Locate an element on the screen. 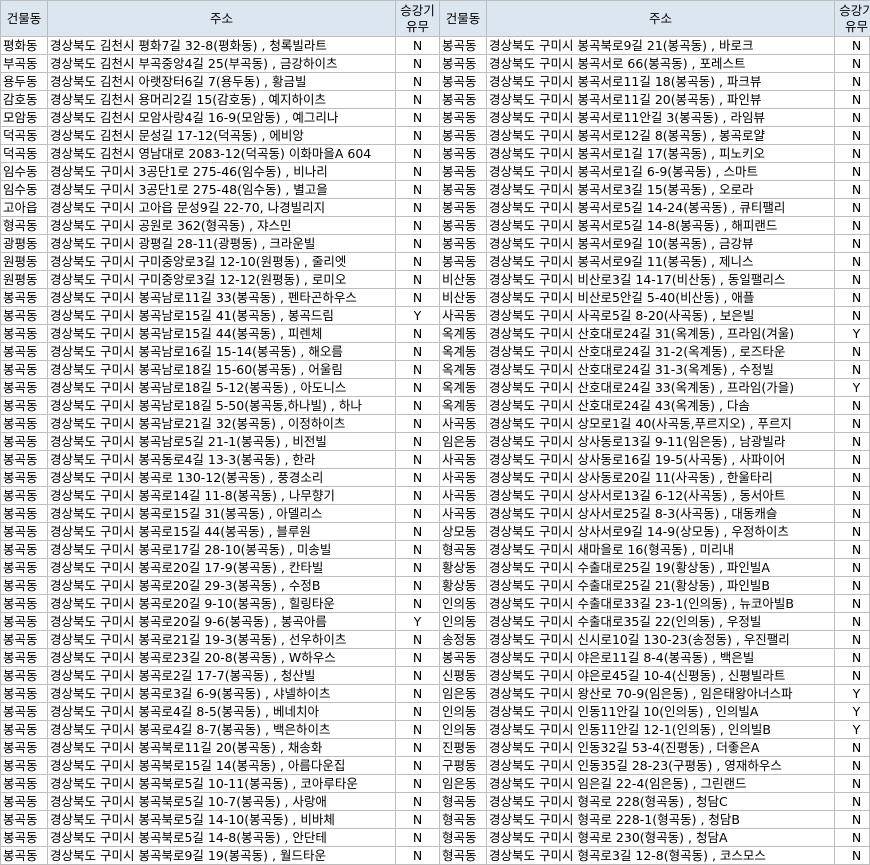 This screenshot has height=865, width=870. elevator-cell-left: Y is located at coordinates (417, 315).